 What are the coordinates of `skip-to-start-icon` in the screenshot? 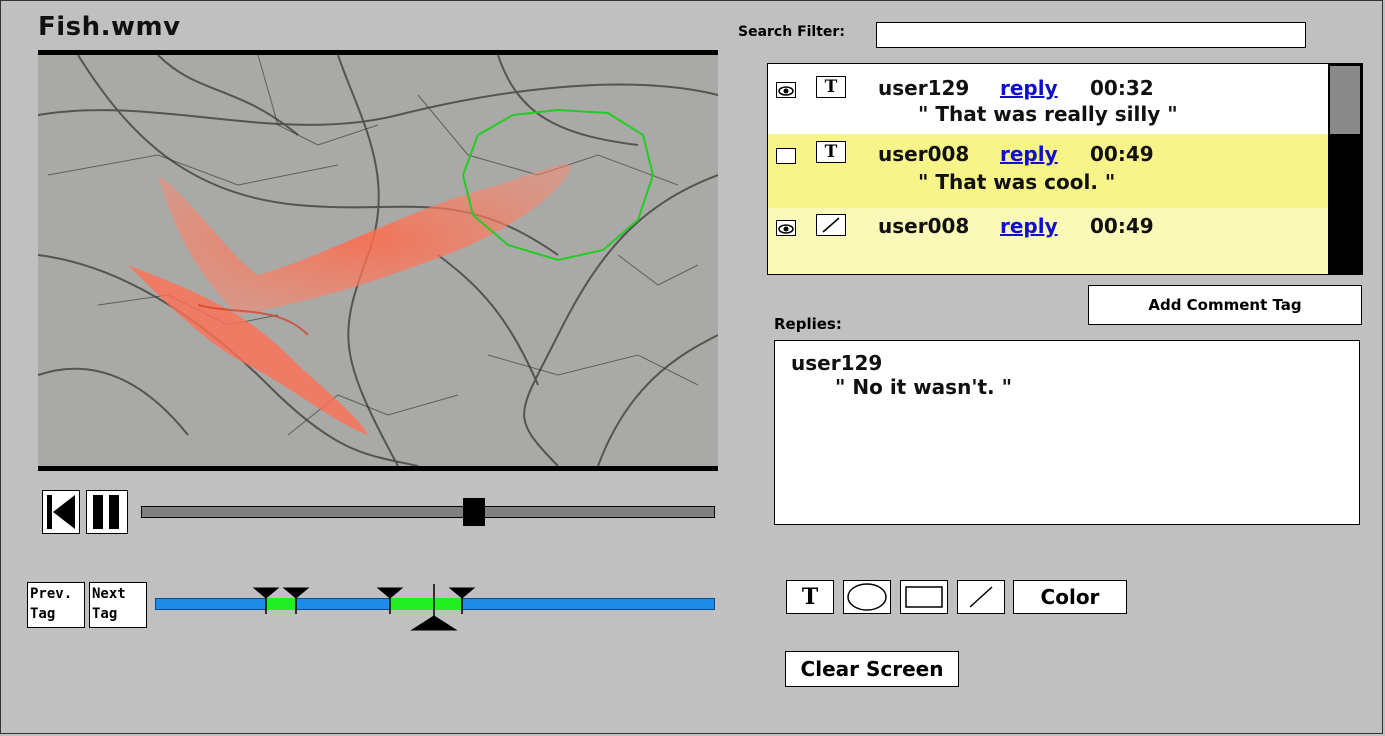 It's located at (61, 512).